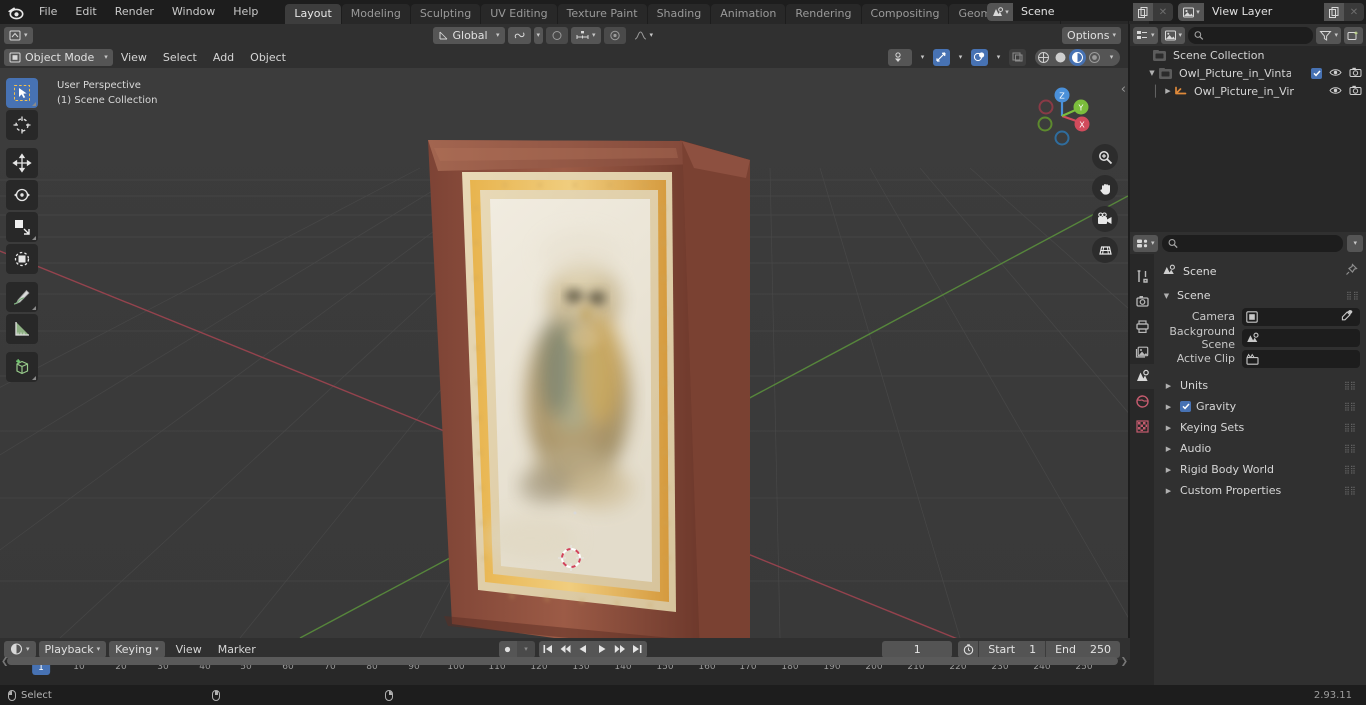 This screenshot has height=705, width=1366. What do you see at coordinates (601, 649) in the screenshot?
I see `play-button` at bounding box center [601, 649].